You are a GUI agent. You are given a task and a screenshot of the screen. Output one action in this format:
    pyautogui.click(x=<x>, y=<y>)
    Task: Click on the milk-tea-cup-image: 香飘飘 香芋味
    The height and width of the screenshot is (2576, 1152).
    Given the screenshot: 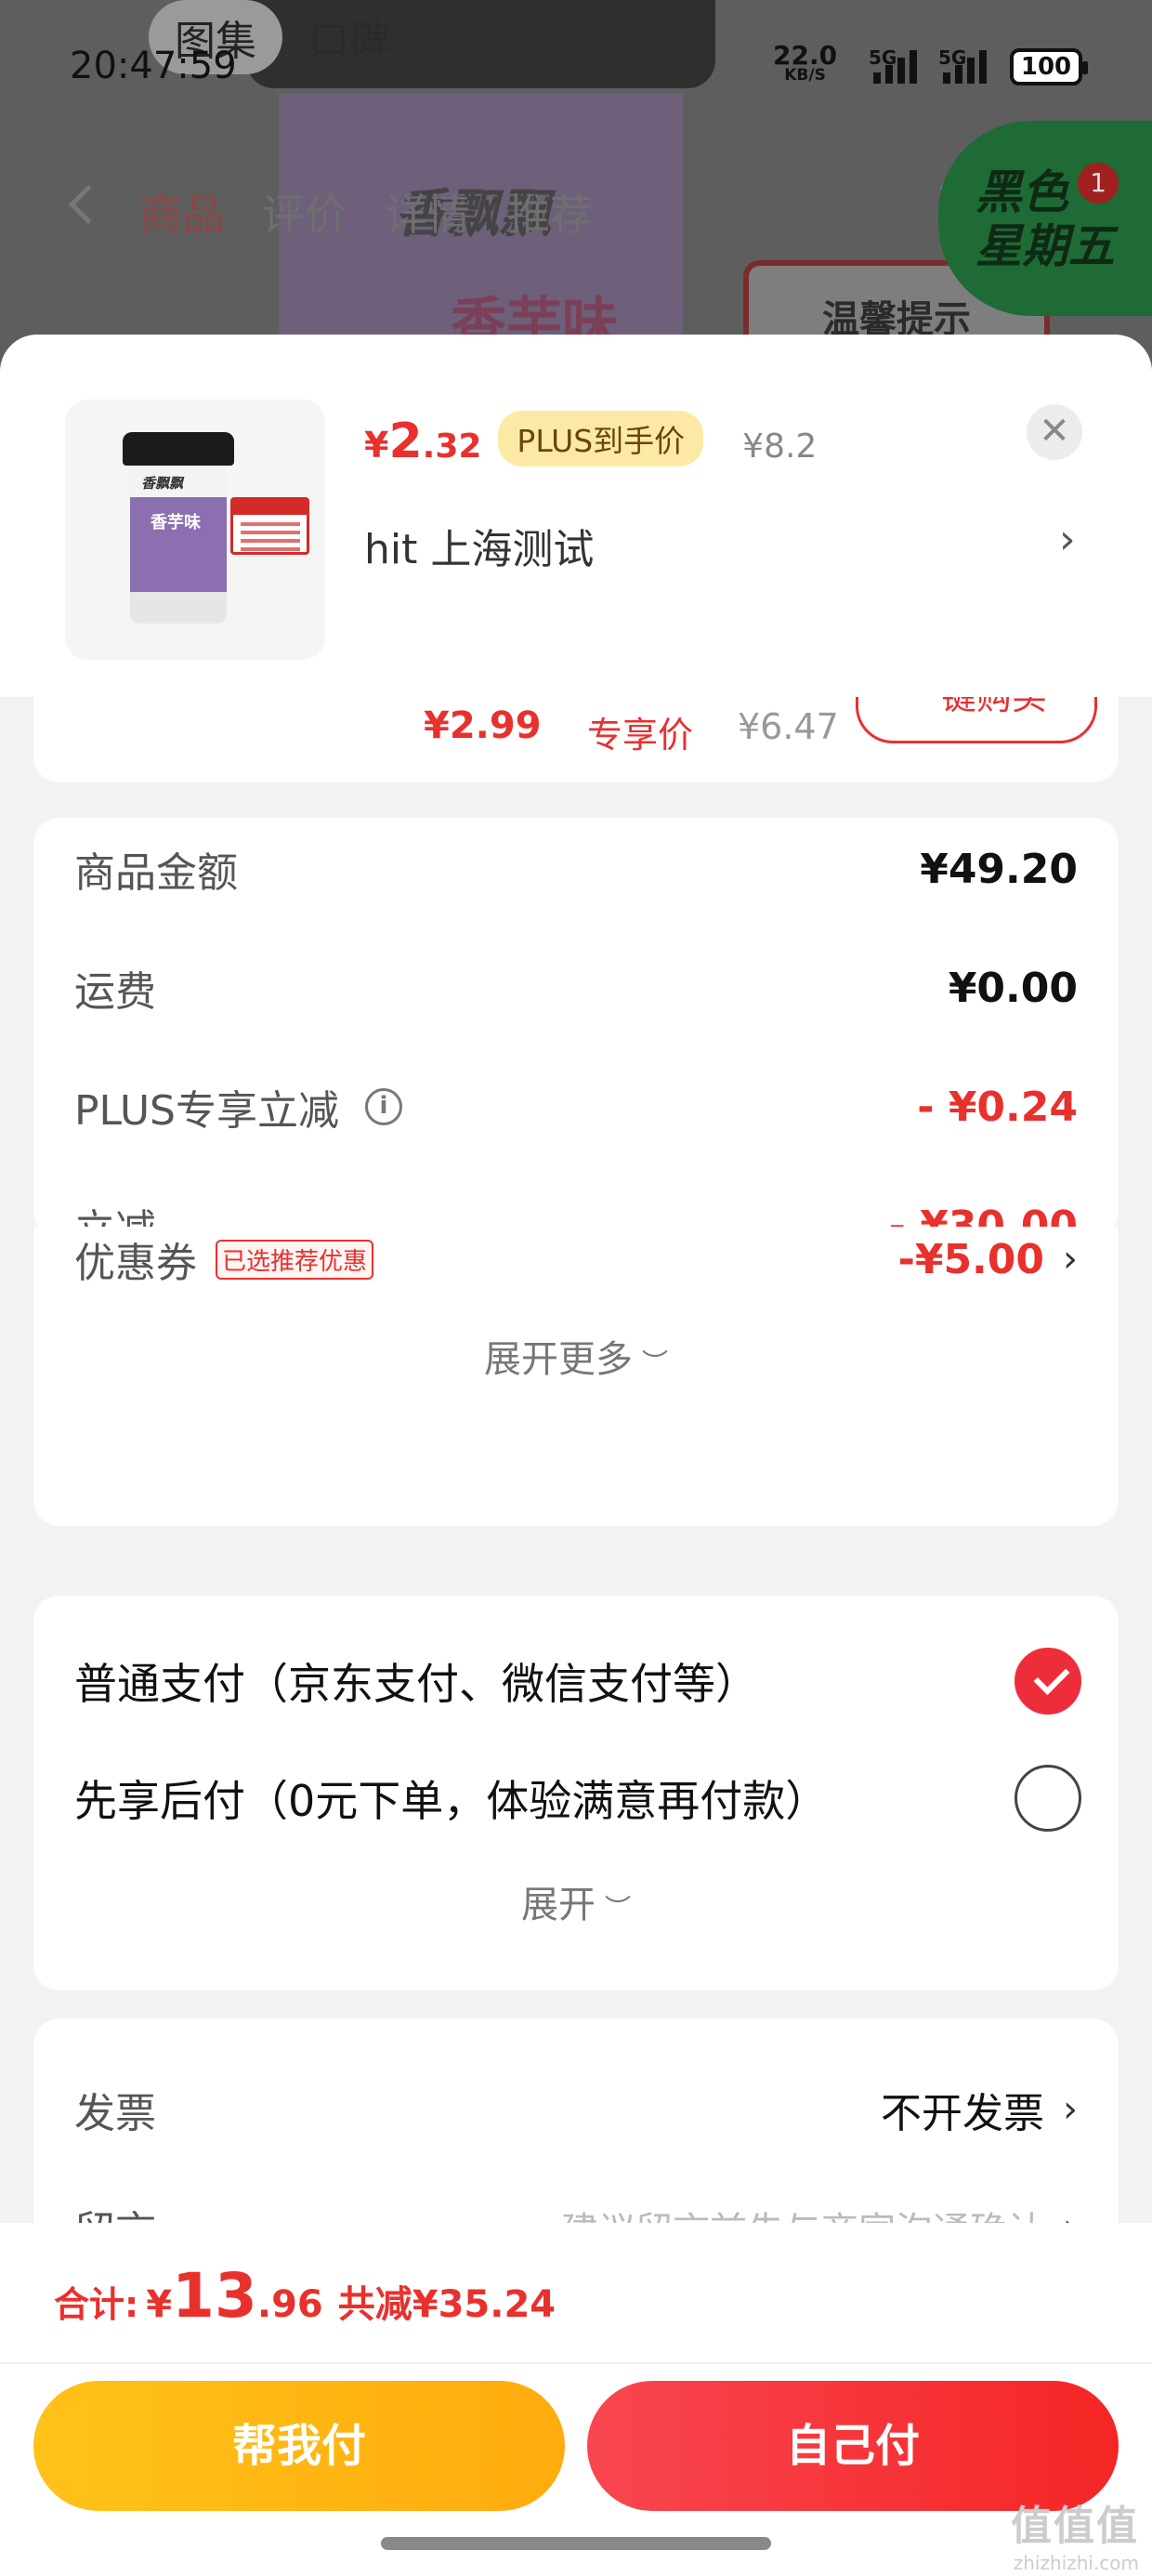 What is the action you would take?
    pyautogui.click(x=178, y=529)
    